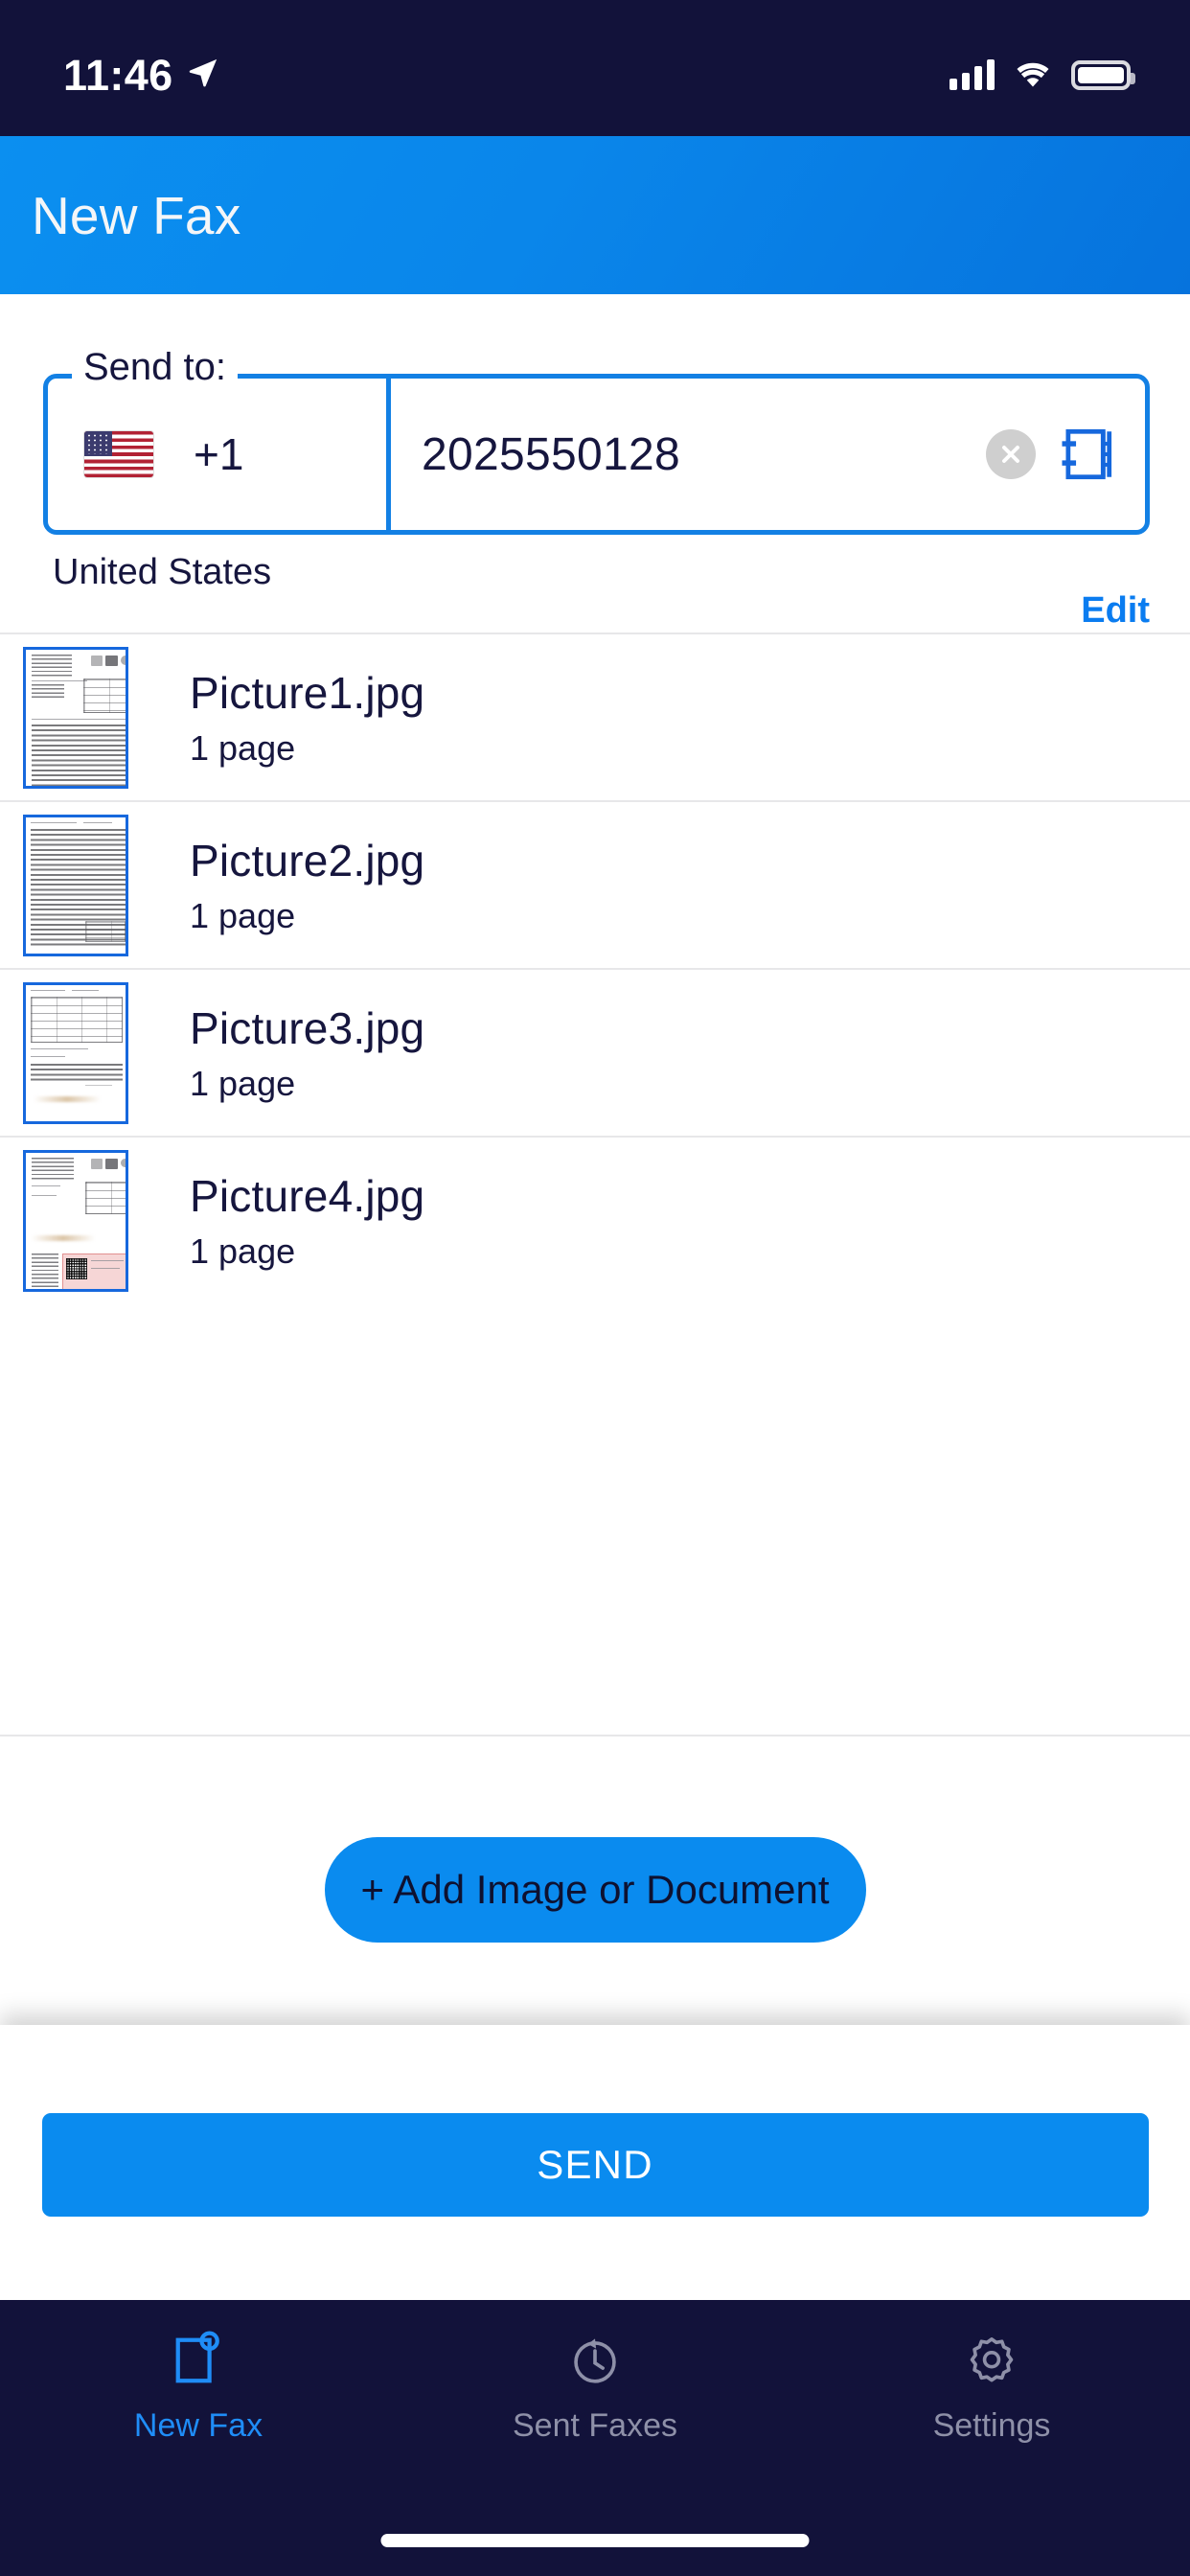  Describe the element at coordinates (595, 2360) in the screenshot. I see `history-clock-icon` at that location.